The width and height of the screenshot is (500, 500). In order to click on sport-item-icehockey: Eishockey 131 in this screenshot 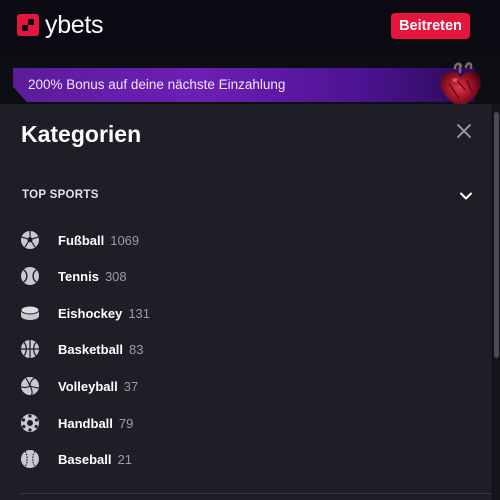, I will do `click(240, 313)`.